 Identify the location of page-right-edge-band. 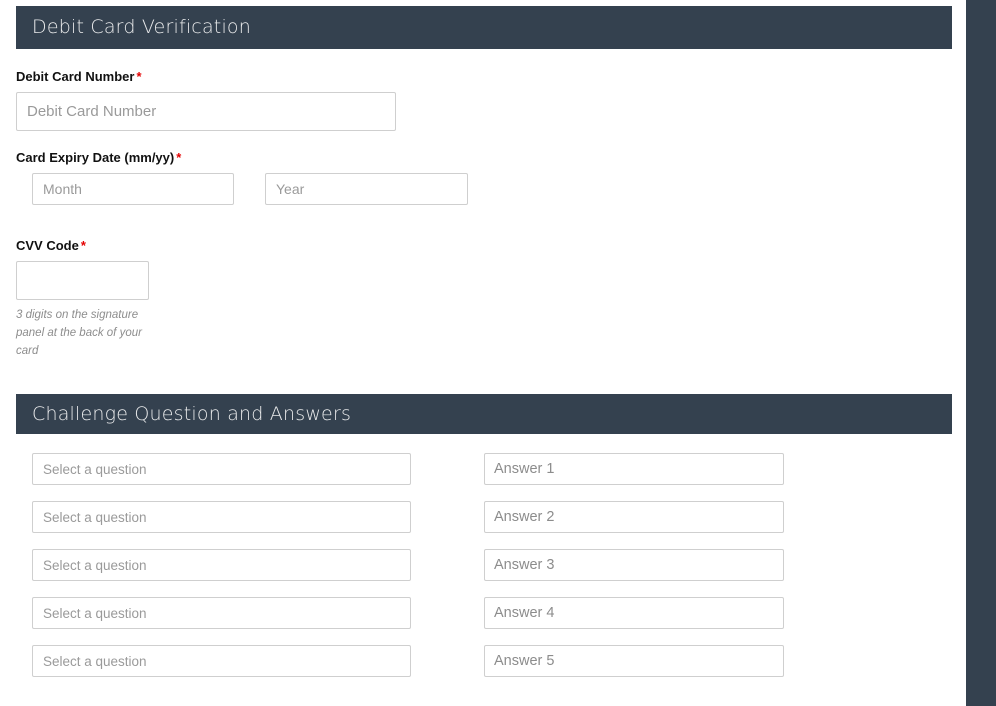
(981, 353).